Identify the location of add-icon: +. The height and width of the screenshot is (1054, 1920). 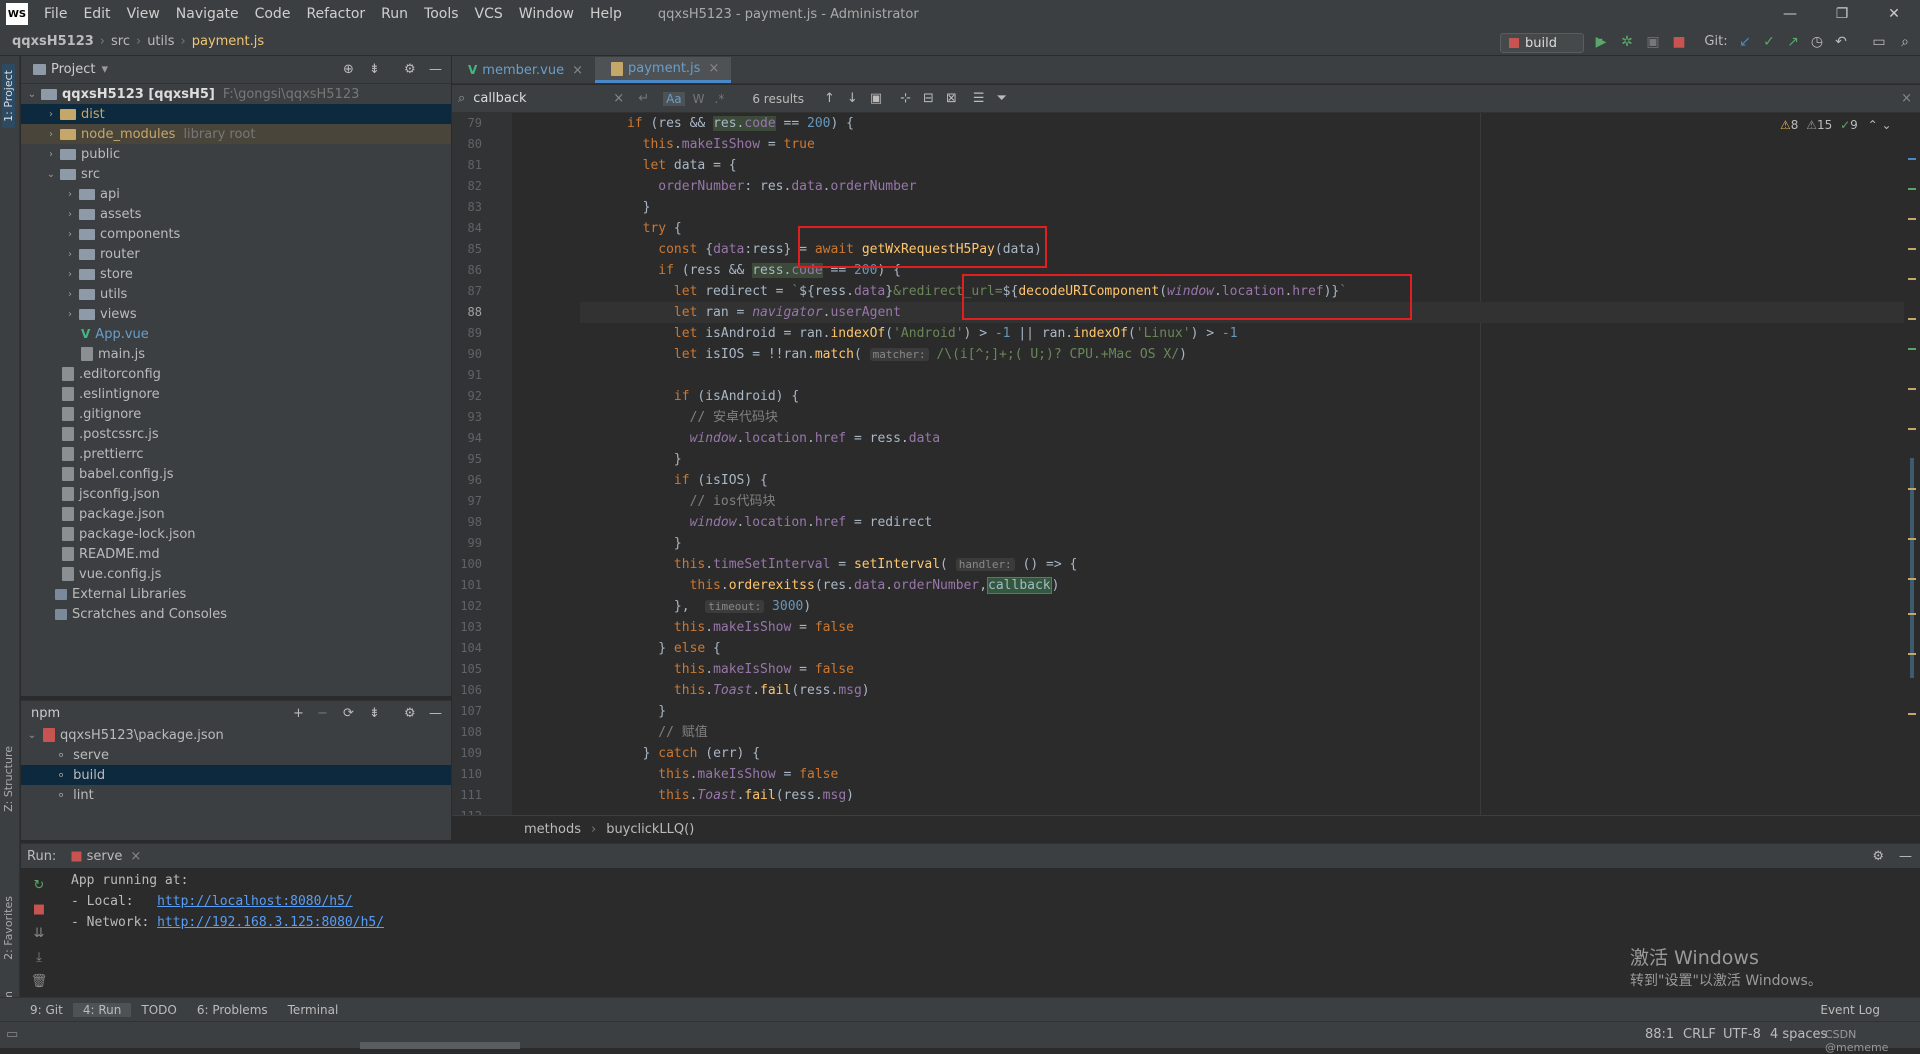
(298, 713).